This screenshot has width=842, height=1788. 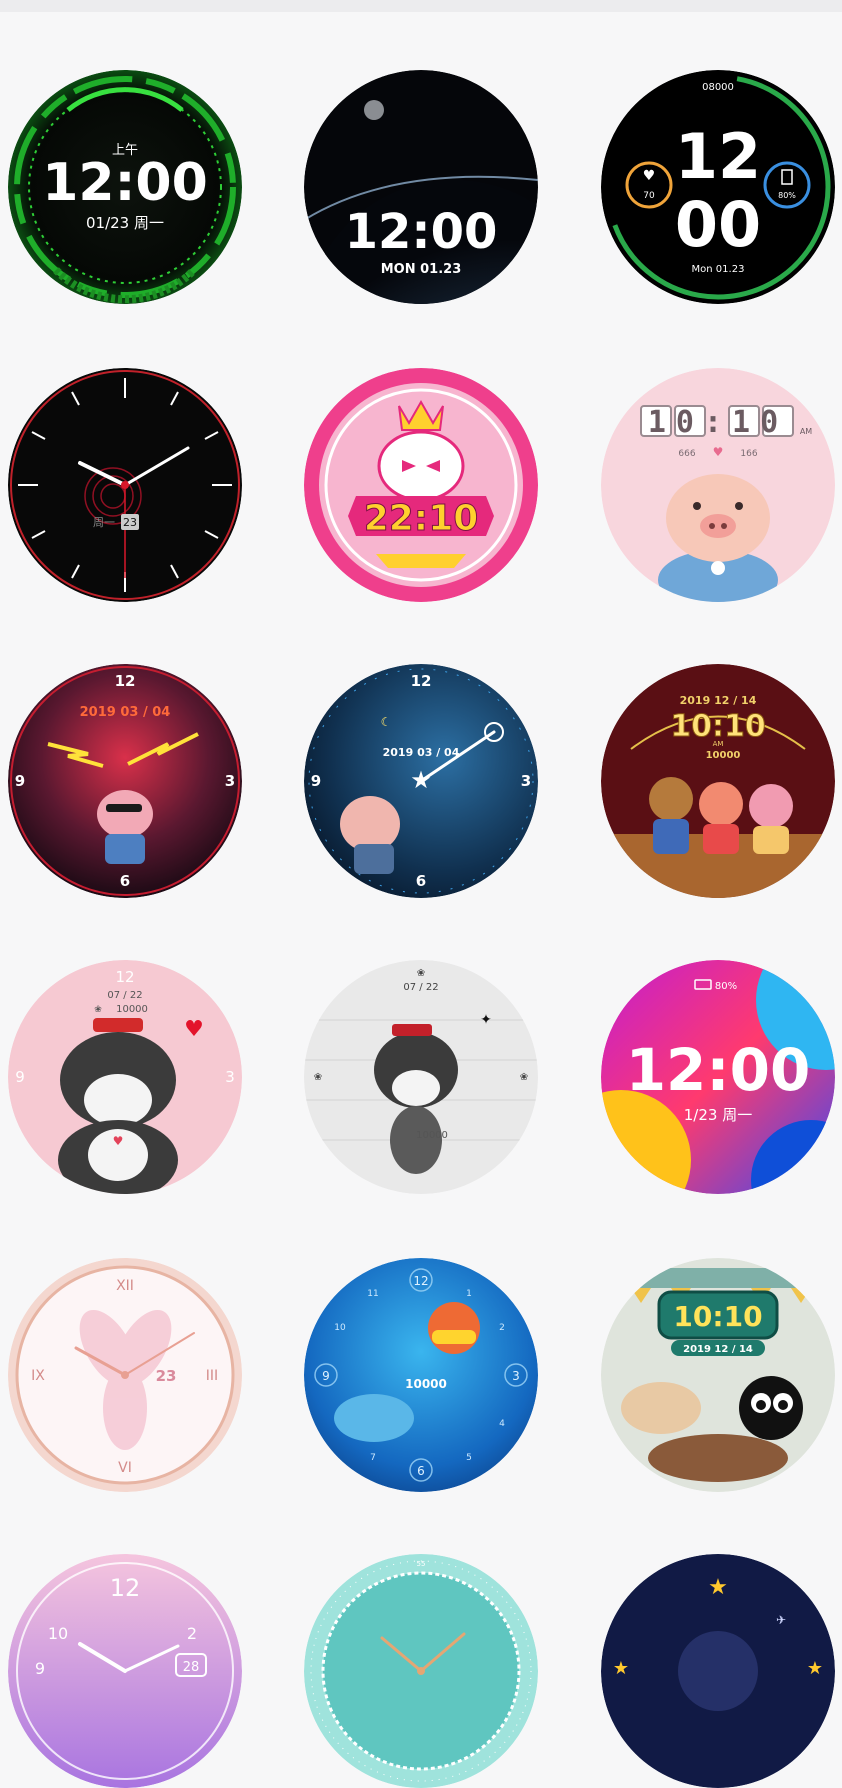 I want to click on date-label: 01/23 周一, so click(x=125, y=223).